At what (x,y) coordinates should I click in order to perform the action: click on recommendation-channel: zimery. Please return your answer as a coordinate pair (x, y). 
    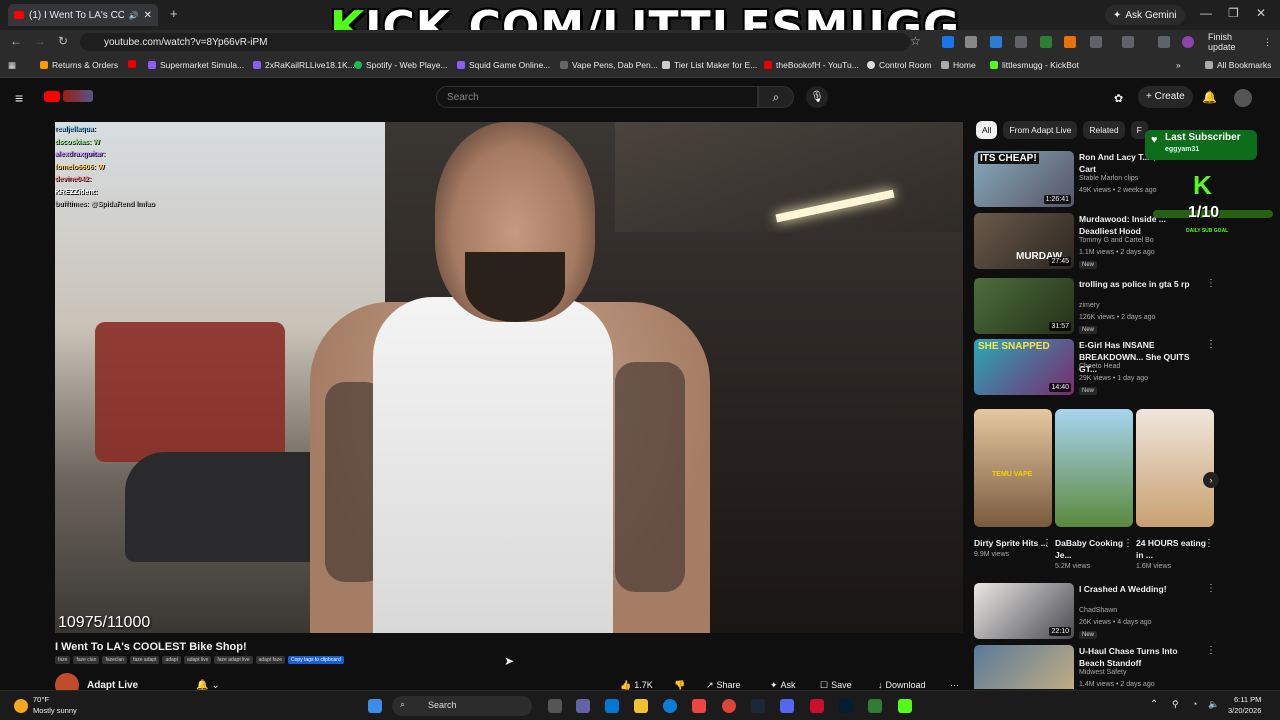
    Looking at the image, I should click on (1089, 305).